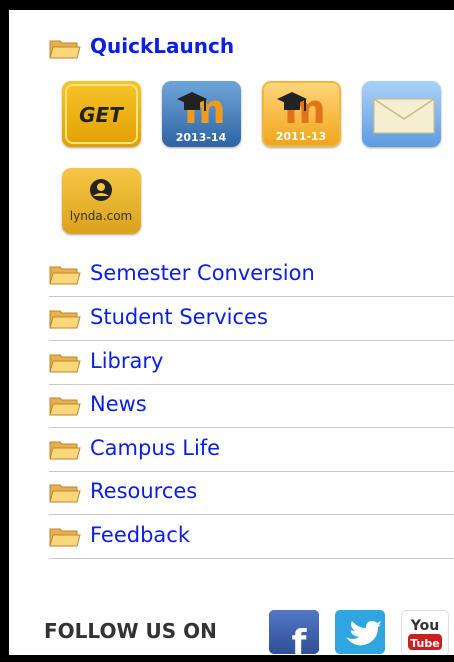 Image resolution: width=454 pixels, height=662 pixels. Describe the element at coordinates (301, 136) in the screenshot. I see `moodle-2011-label: 2011-13` at that location.